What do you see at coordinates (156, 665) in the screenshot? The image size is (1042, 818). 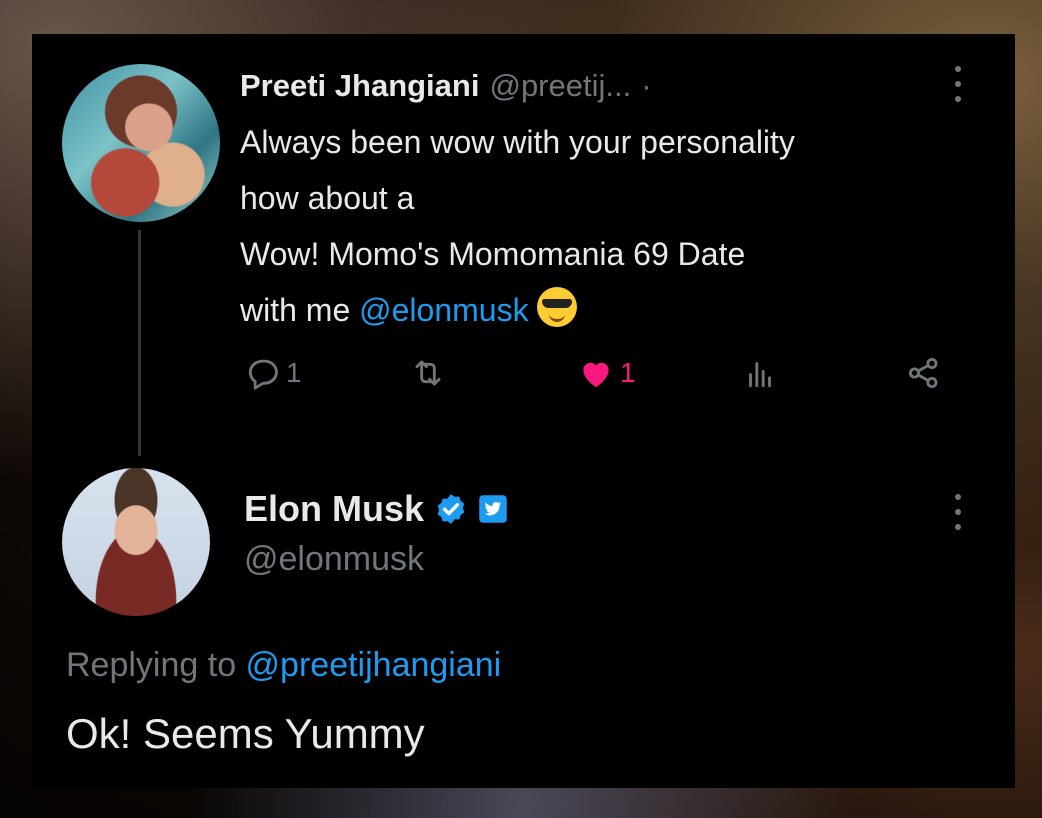 I see `replying-prefix: Replying to` at bounding box center [156, 665].